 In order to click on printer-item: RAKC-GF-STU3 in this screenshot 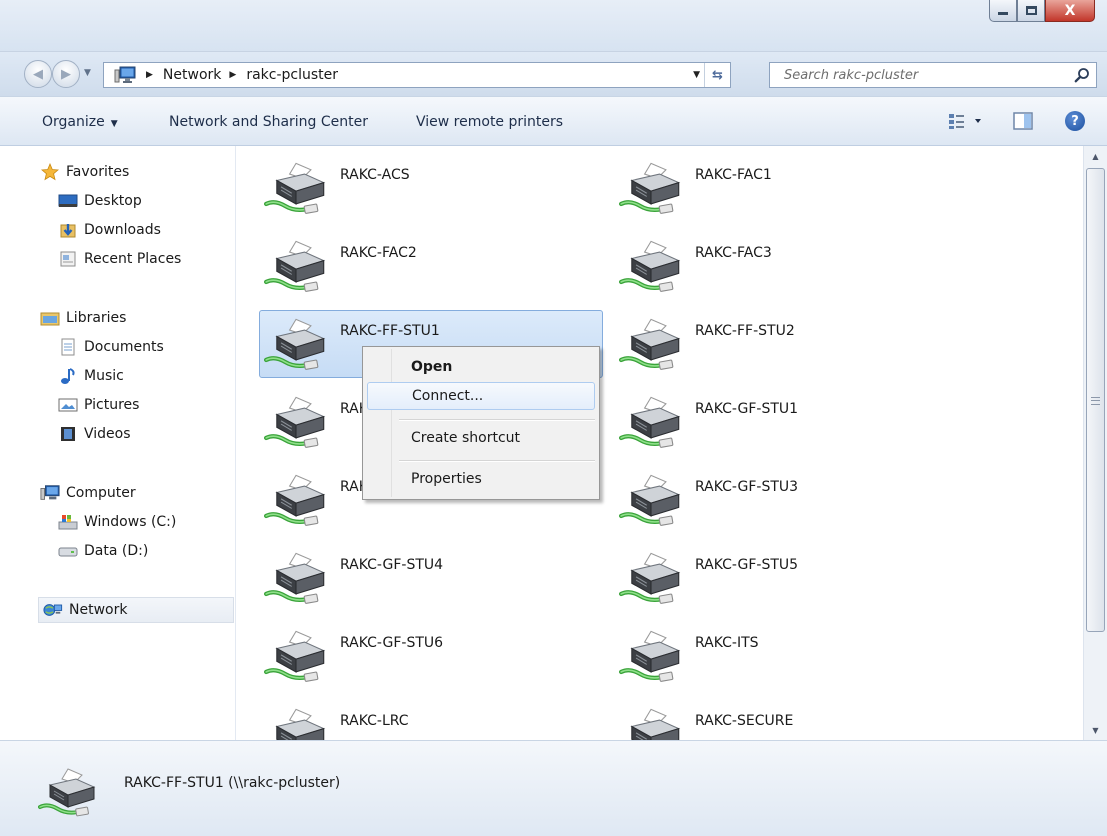, I will do `click(786, 500)`.